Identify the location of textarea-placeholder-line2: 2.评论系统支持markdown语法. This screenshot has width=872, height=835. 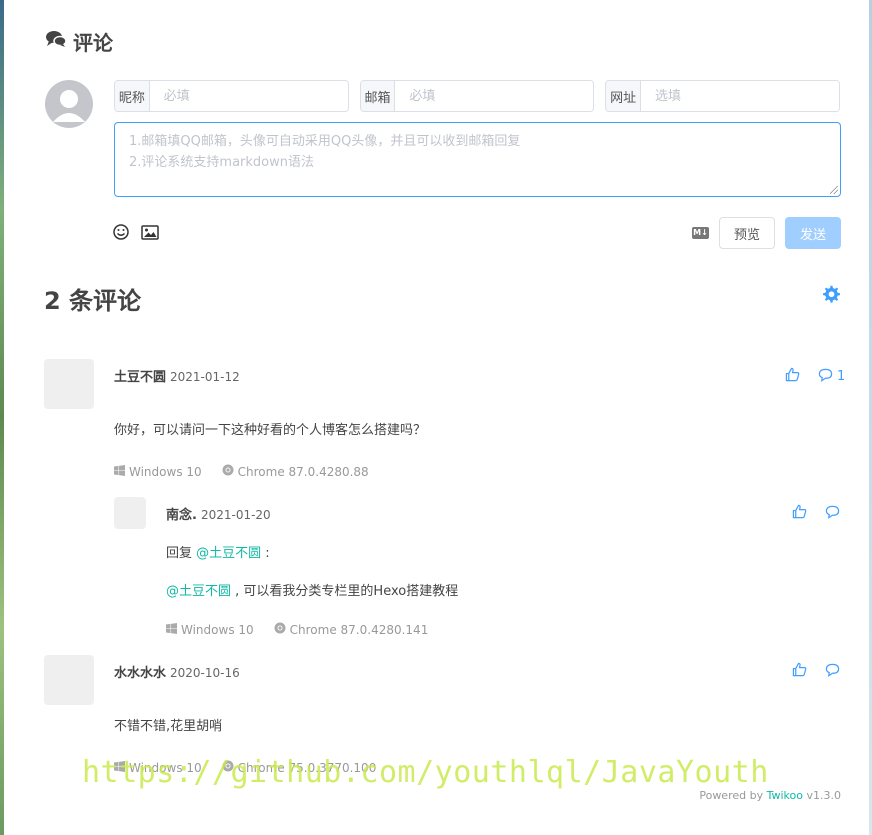
(221, 162).